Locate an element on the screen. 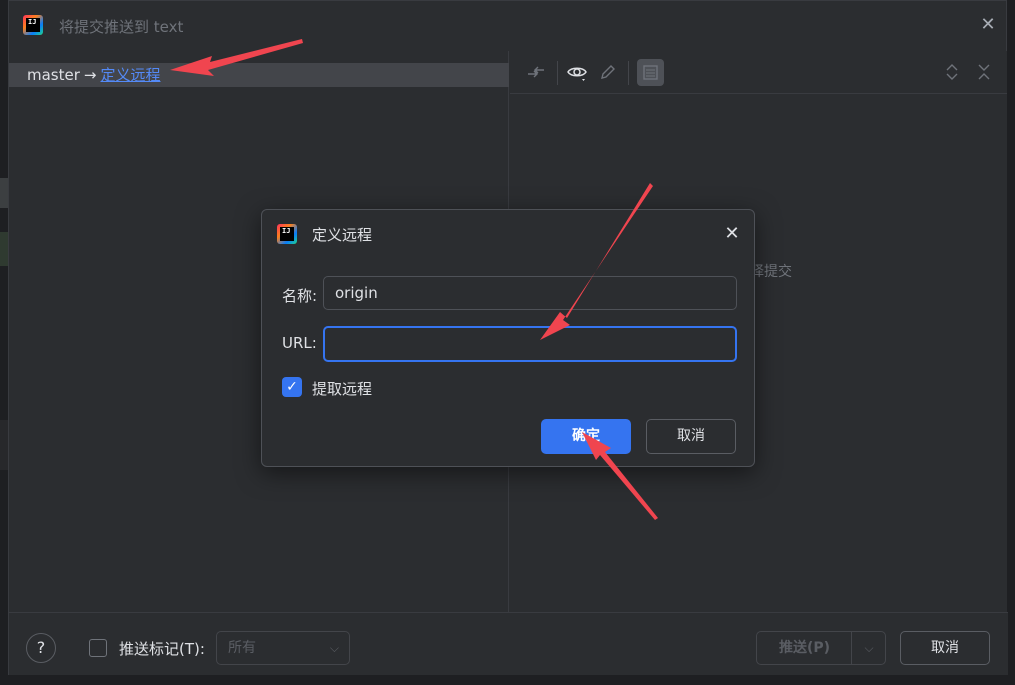 The image size is (1015, 685). collapse-all-icon is located at coordinates (984, 73).